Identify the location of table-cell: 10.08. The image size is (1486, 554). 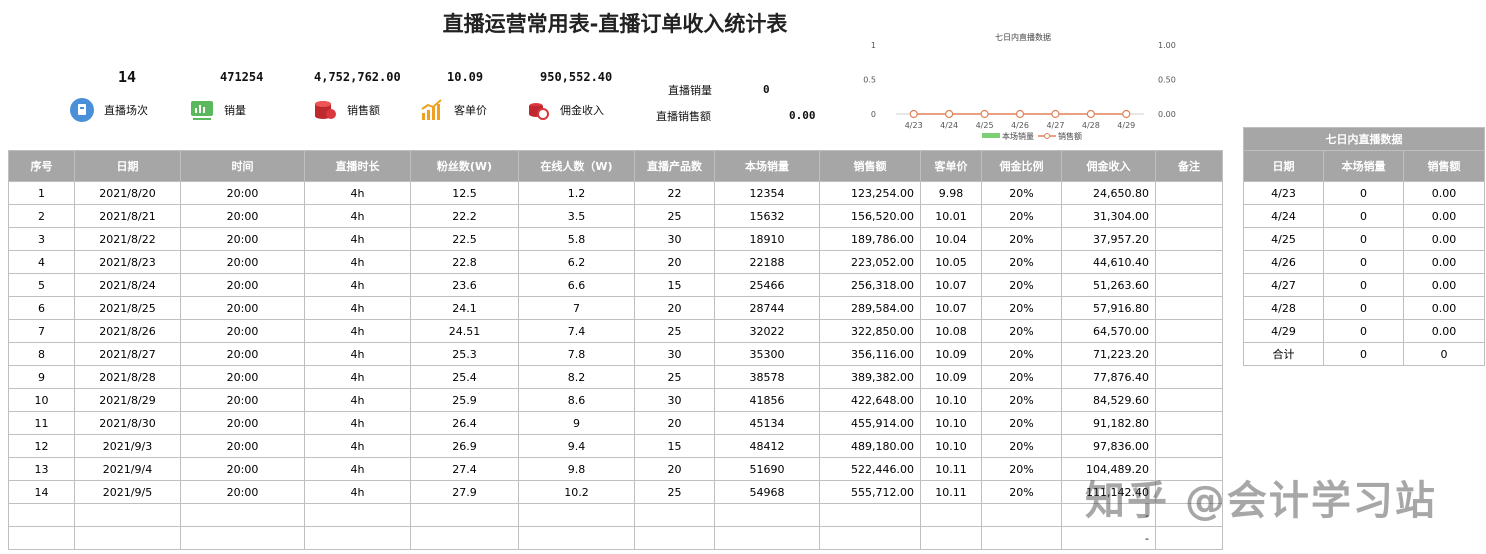
(951, 331).